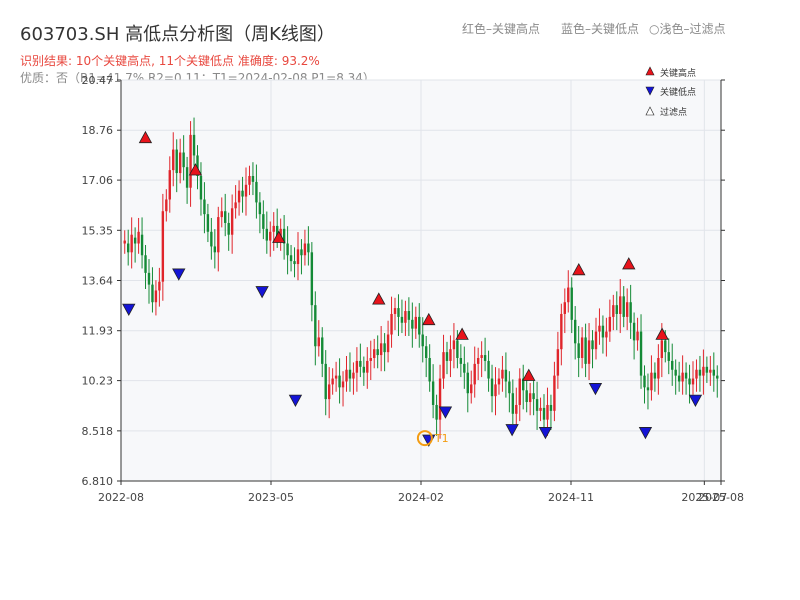 The image size is (800, 600). I want to click on y-tick-label: 15.35, so click(98, 230).